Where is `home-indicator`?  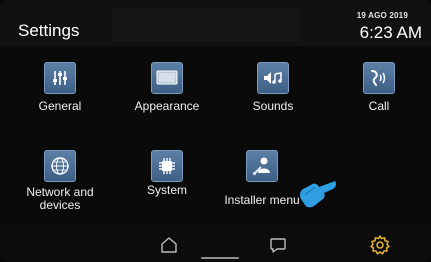
home-indicator is located at coordinates (220, 258).